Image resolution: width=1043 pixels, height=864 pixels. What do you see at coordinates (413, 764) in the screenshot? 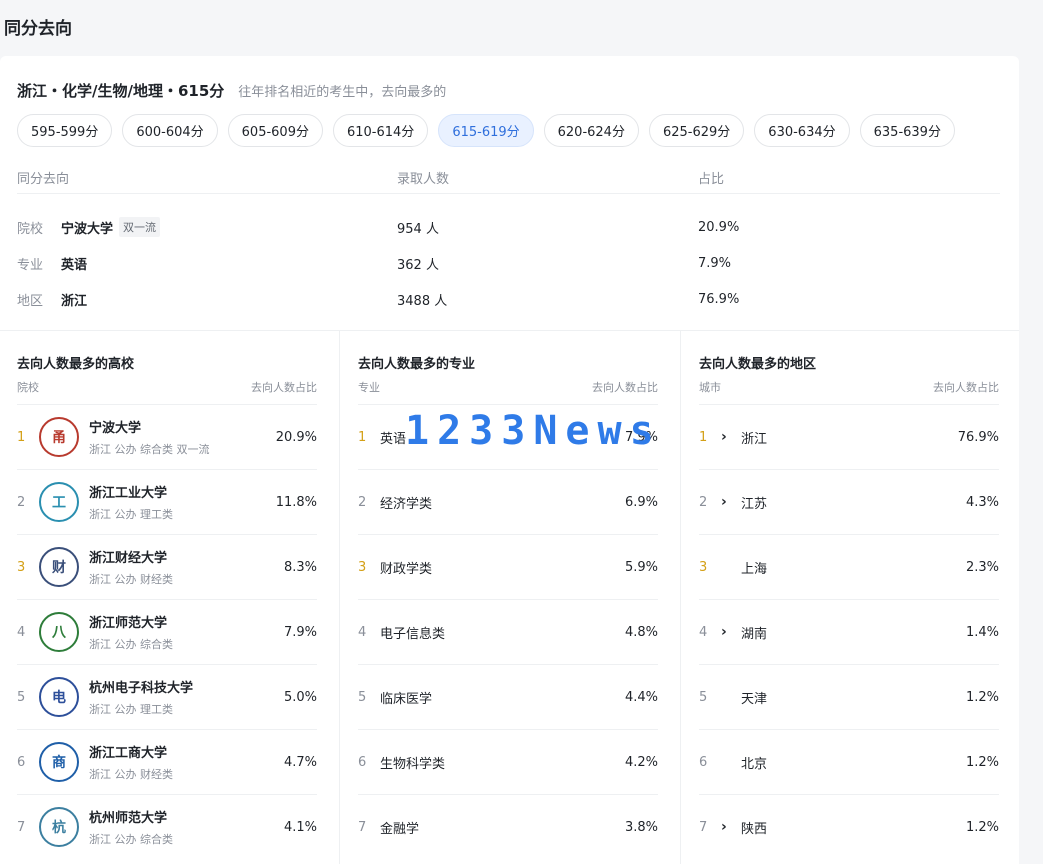
I see `major-name: 生物科学类` at bounding box center [413, 764].